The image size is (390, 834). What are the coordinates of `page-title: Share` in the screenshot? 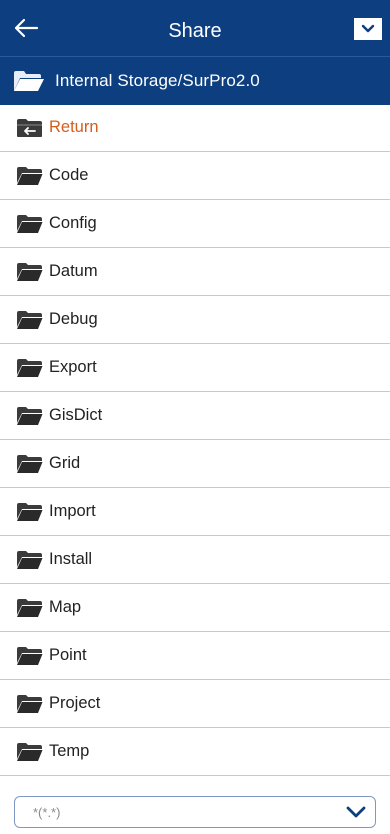 It's located at (195, 31).